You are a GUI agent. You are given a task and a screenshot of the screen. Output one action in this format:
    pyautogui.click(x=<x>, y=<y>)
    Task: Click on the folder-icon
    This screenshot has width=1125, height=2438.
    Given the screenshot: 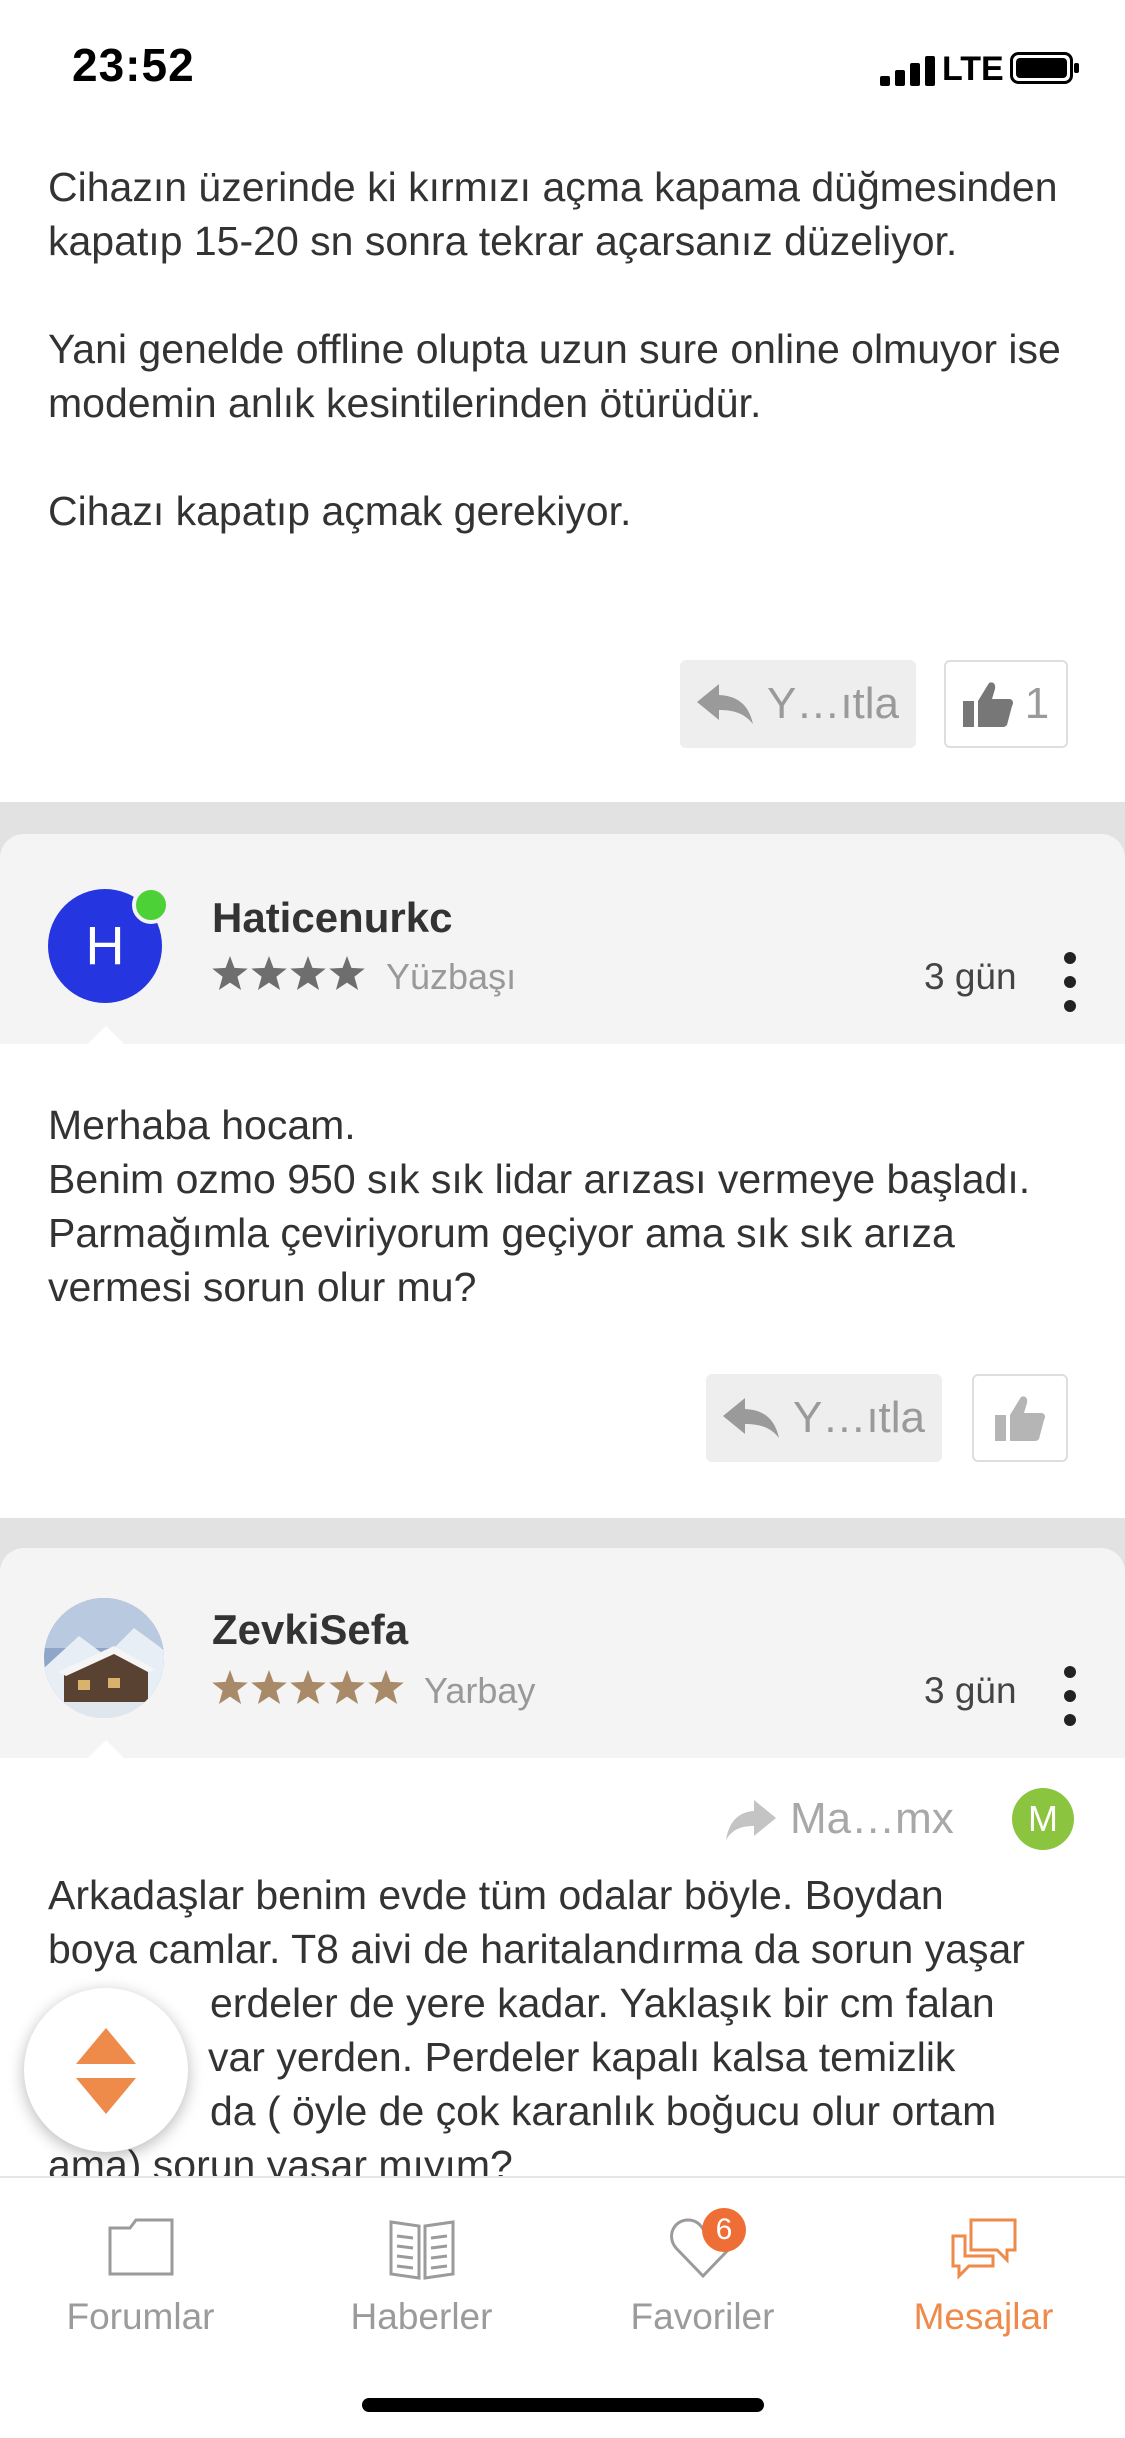 What is the action you would take?
    pyautogui.click(x=140, y=2247)
    